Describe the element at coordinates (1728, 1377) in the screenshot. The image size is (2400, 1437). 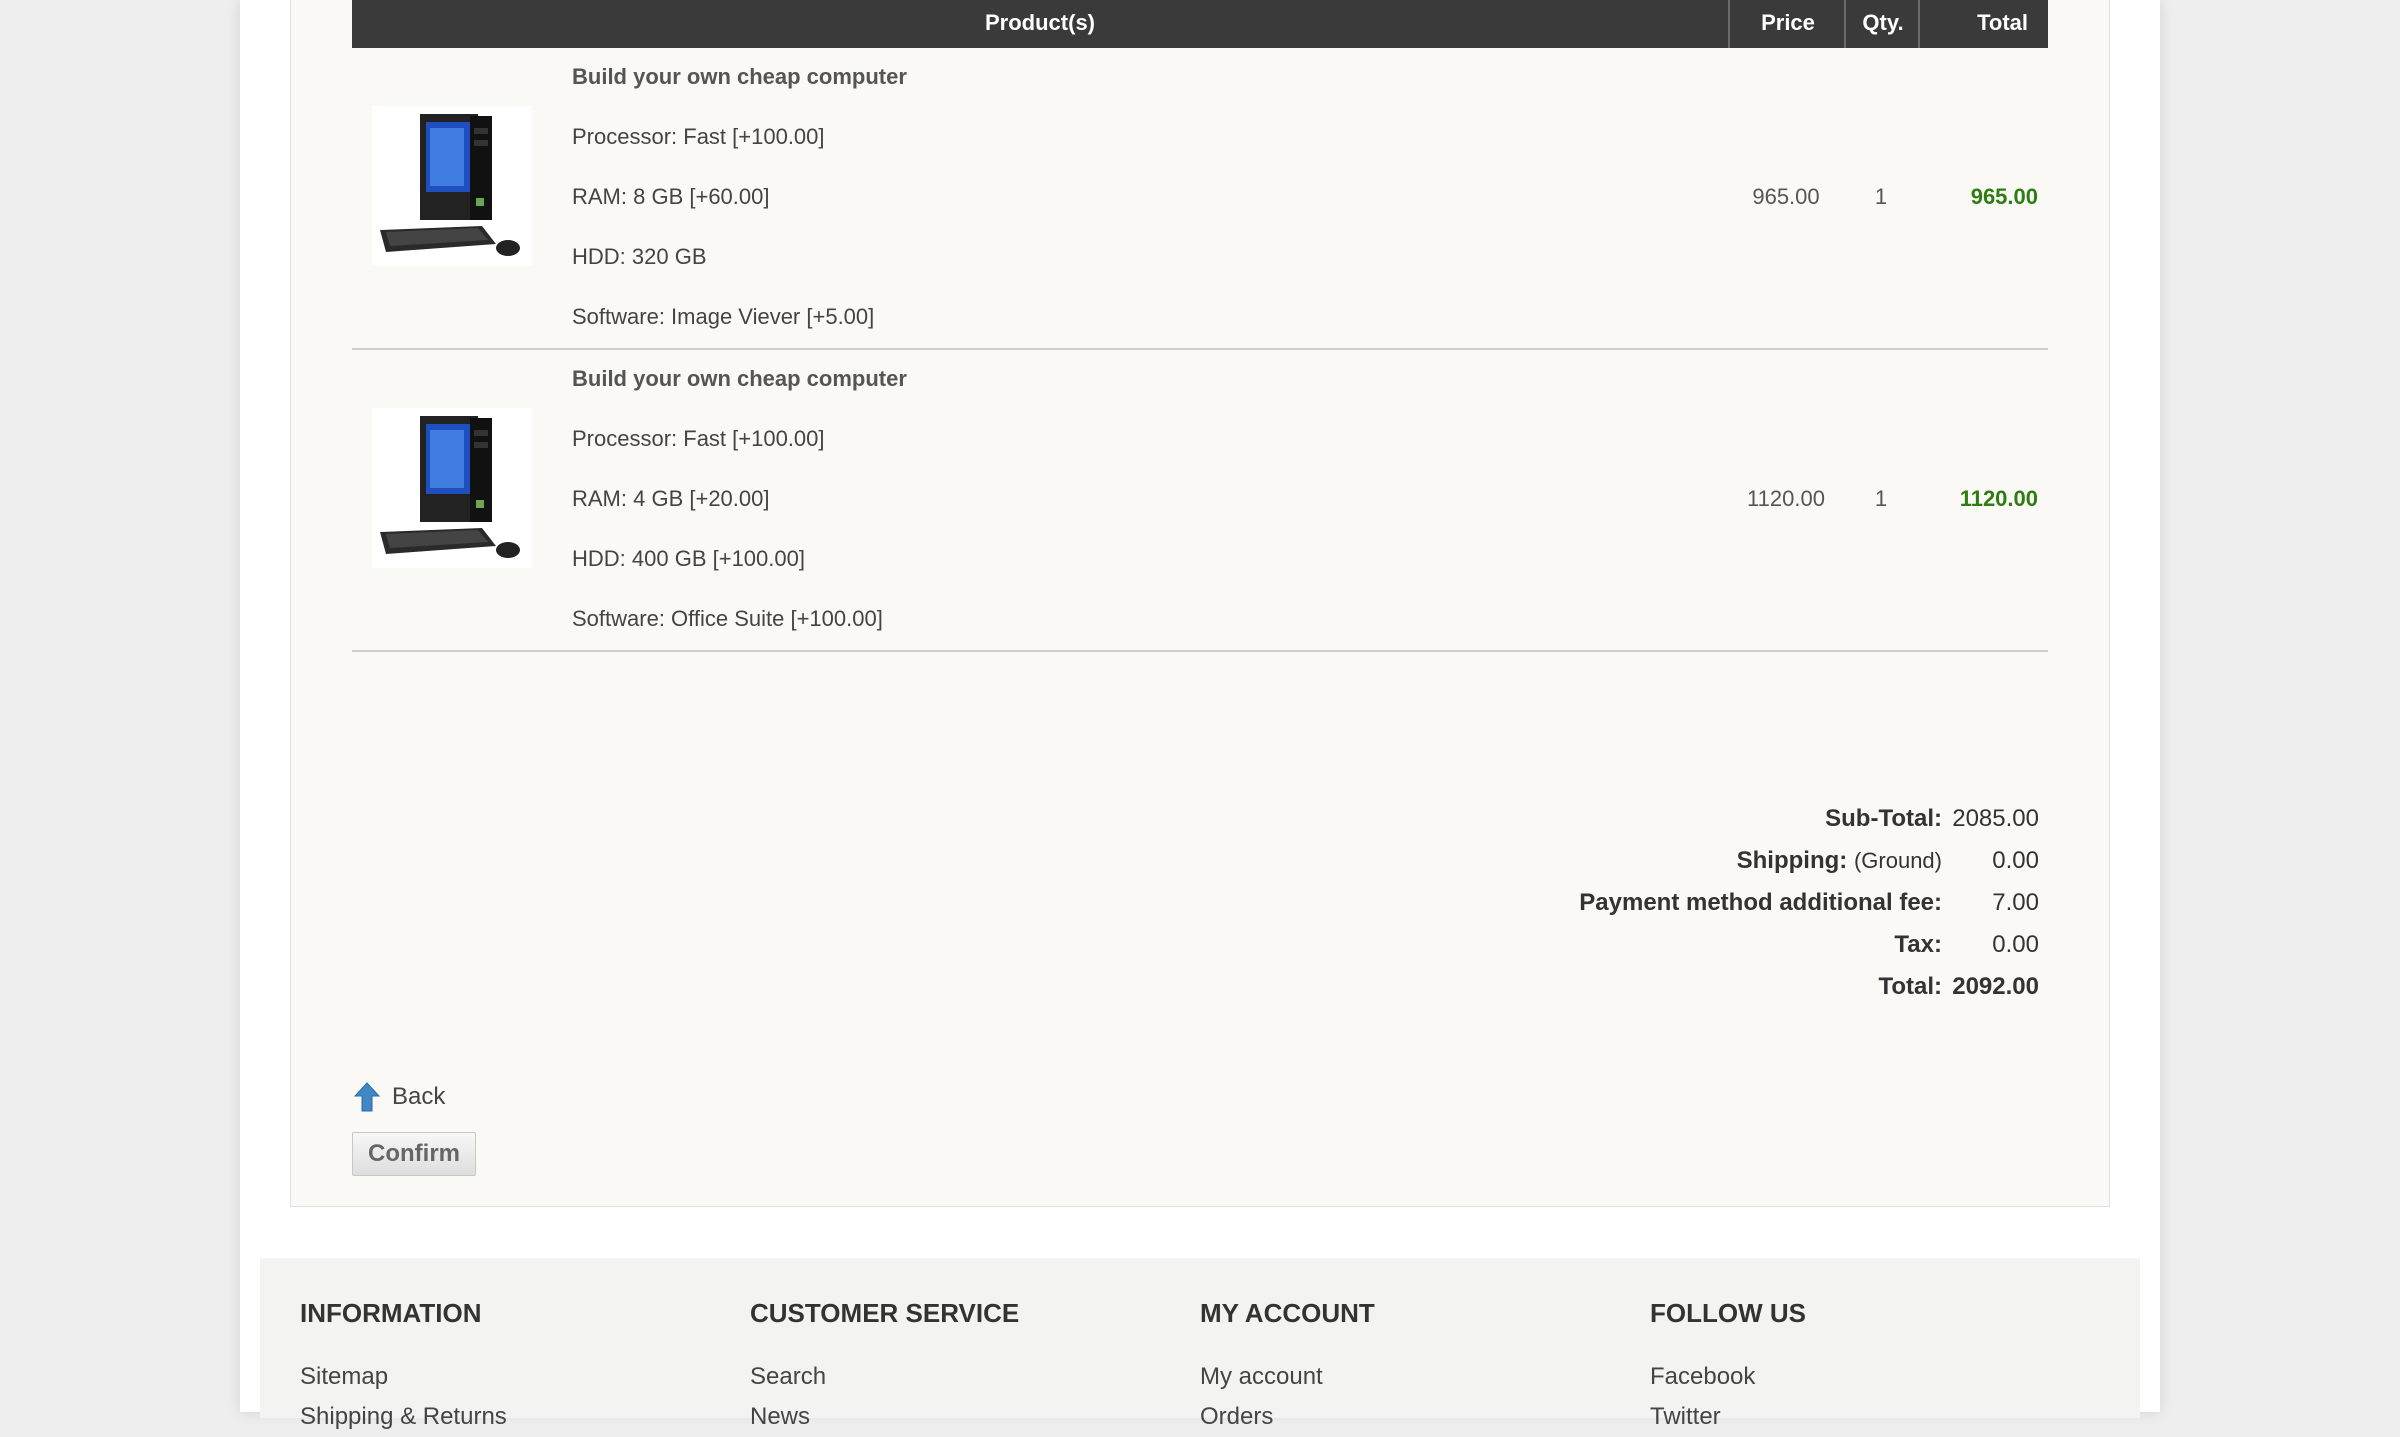
I see `footer-link-facebook: Facebook` at that location.